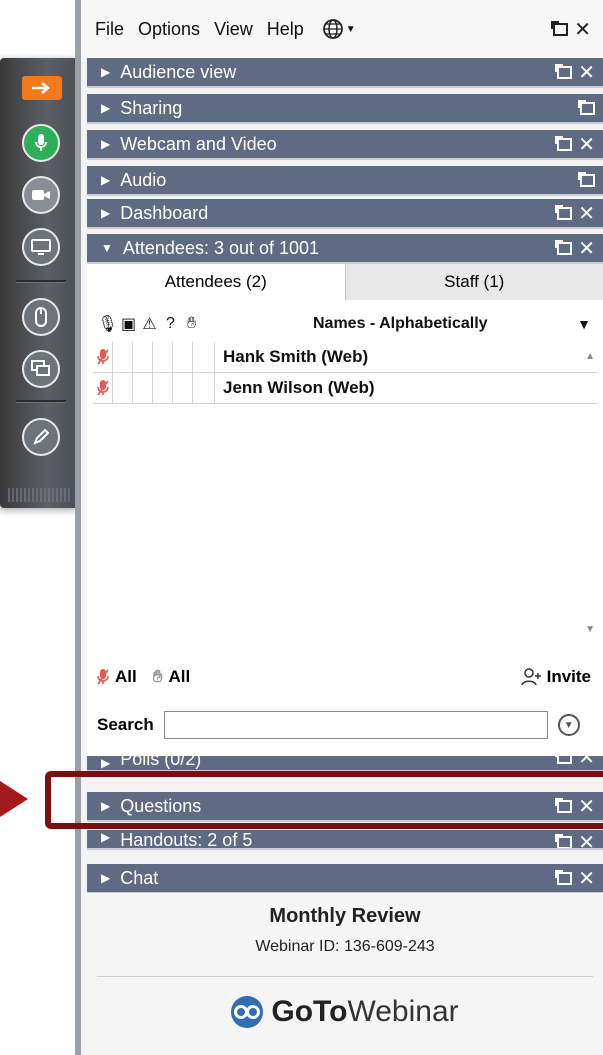  Describe the element at coordinates (590, 356) in the screenshot. I see `scroll-up-arrow: ▲` at that location.